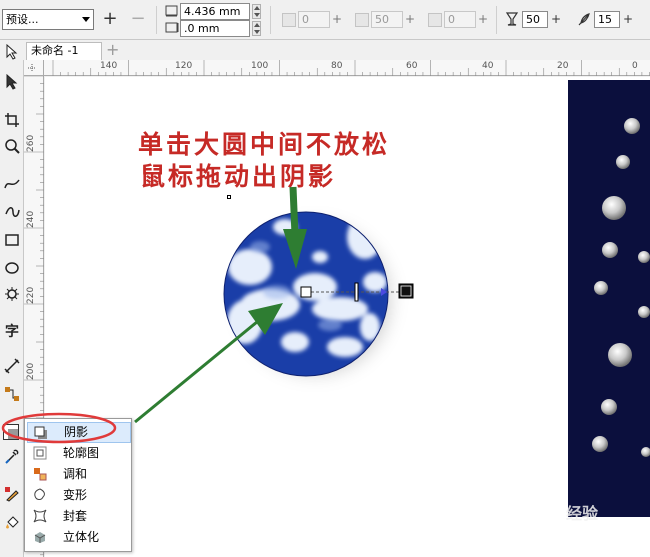  Describe the element at coordinates (40, 453) in the screenshot. I see `contour-icon` at that location.